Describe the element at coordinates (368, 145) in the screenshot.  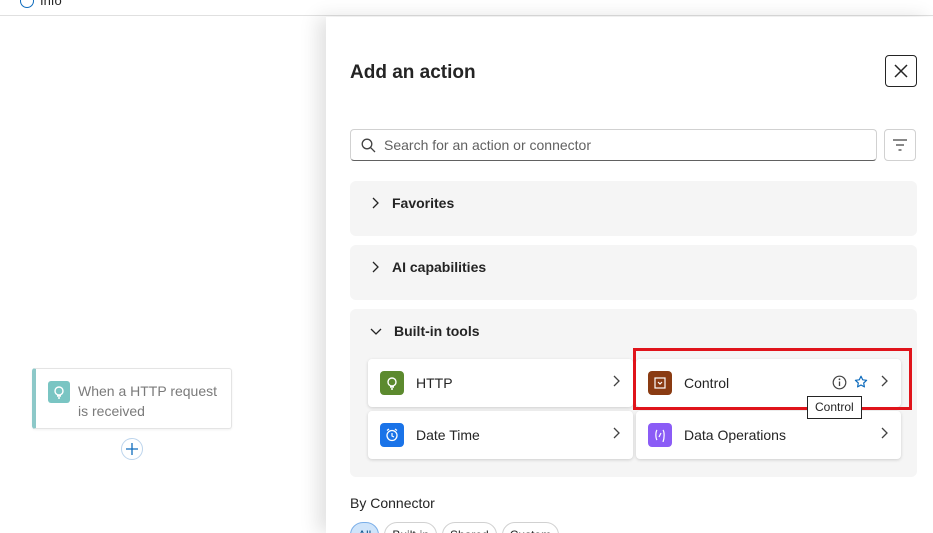
I see `search-icon` at that location.